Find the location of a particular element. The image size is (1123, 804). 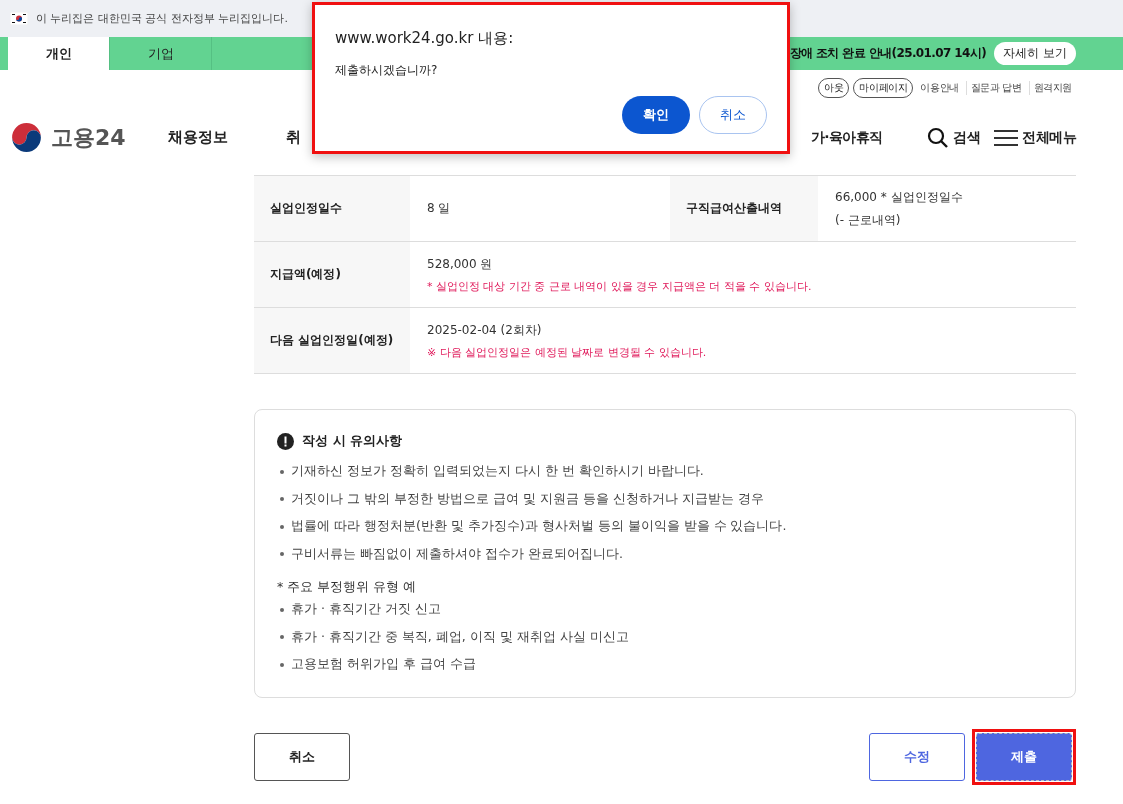

utility-link: 질문과 답변 is located at coordinates (995, 87).